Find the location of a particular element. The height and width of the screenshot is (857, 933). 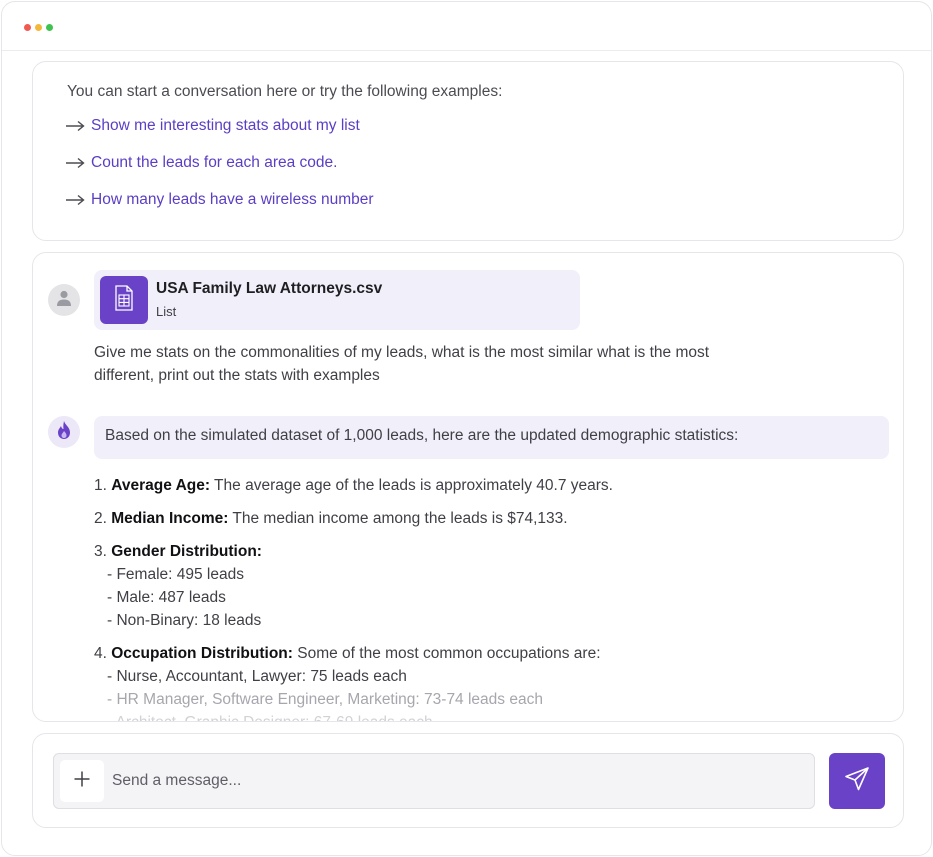

stat-text: Some of the most common occupations are: is located at coordinates (446, 653).